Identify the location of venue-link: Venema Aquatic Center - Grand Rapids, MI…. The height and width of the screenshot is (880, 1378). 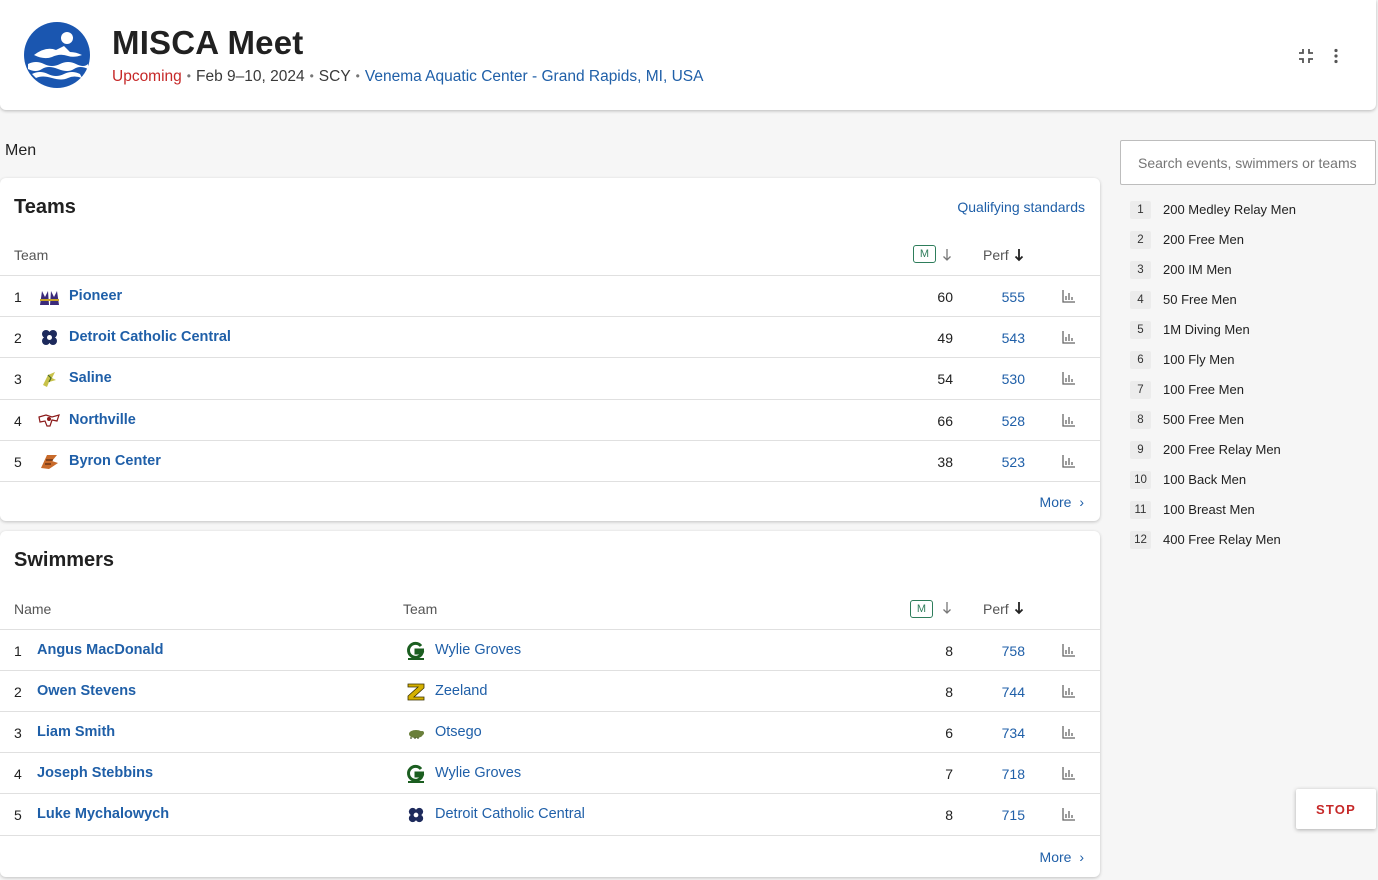
(534, 76).